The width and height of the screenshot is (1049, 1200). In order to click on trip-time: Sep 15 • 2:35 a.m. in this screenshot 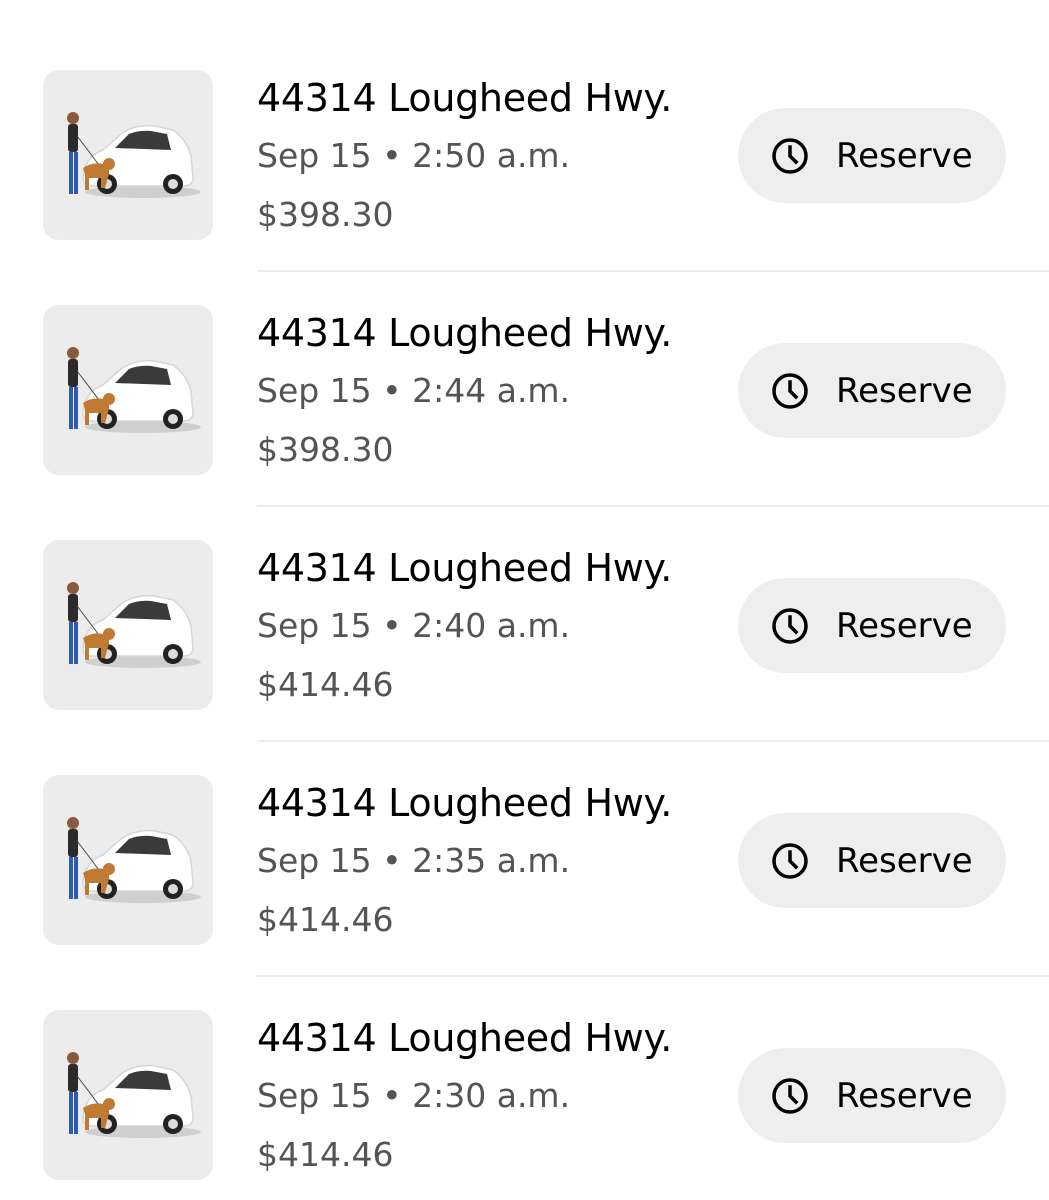, I will do `click(414, 860)`.